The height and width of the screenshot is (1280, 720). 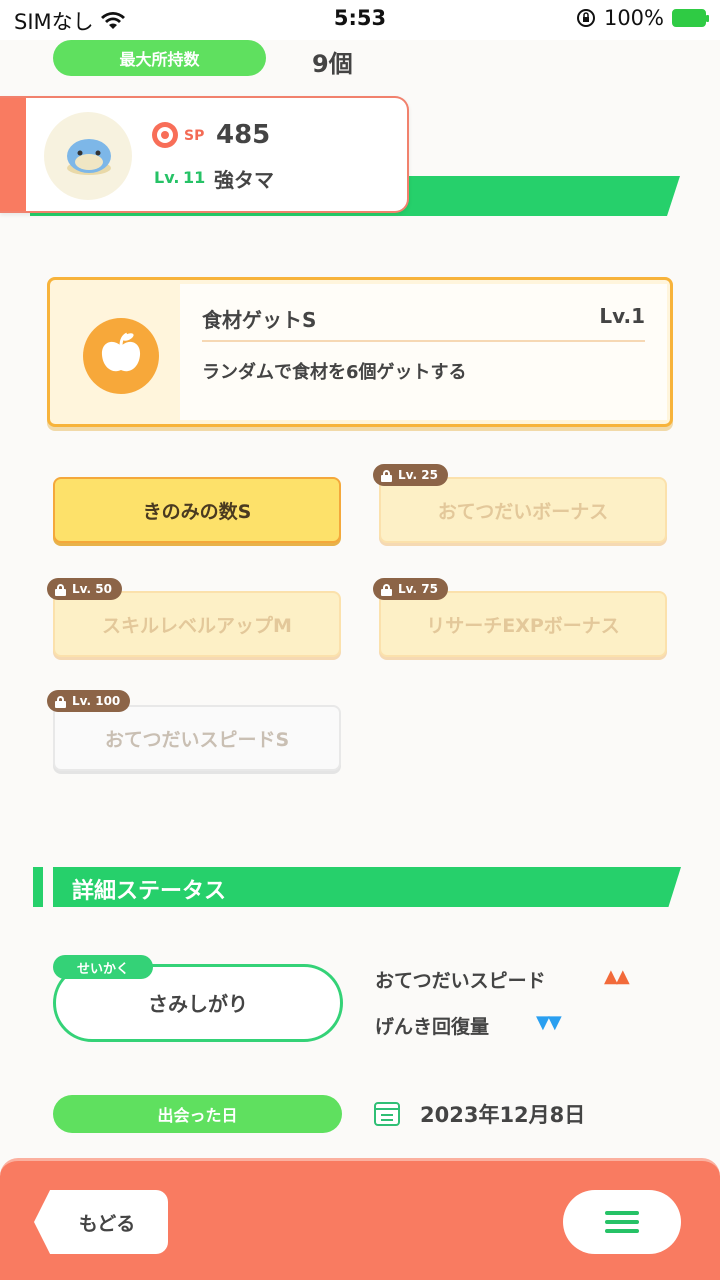 I want to click on sp-icon, so click(x=165, y=135).